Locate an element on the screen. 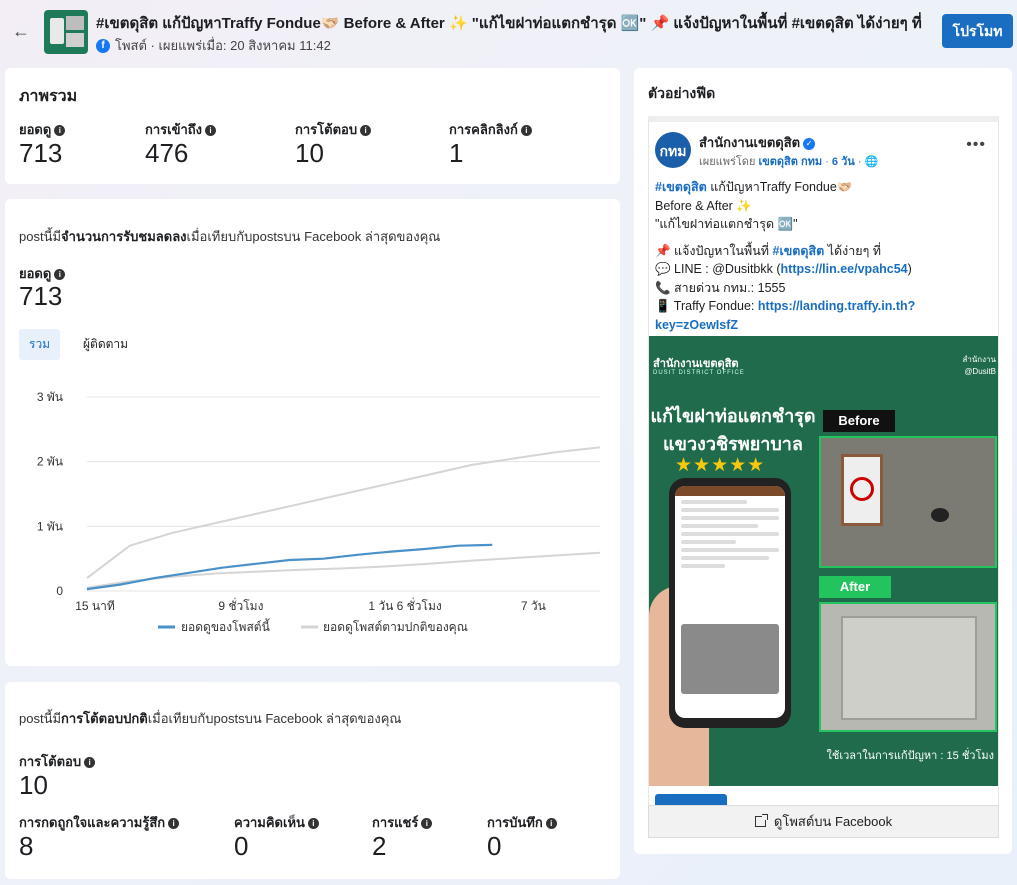 The width and height of the screenshot is (1017, 885). chart-y-tick-label: 2 พัน is located at coordinates (50, 462).